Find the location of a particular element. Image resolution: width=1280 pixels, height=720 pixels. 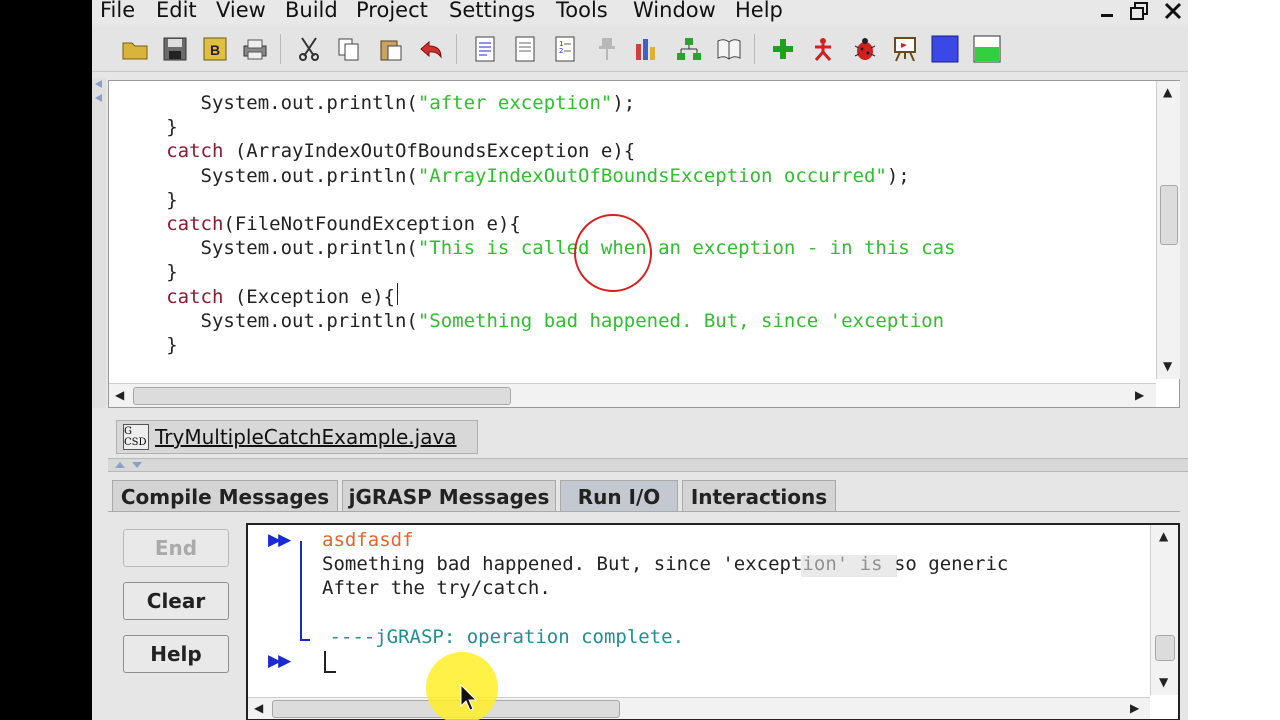

debug-bug-icon is located at coordinates (865, 49).